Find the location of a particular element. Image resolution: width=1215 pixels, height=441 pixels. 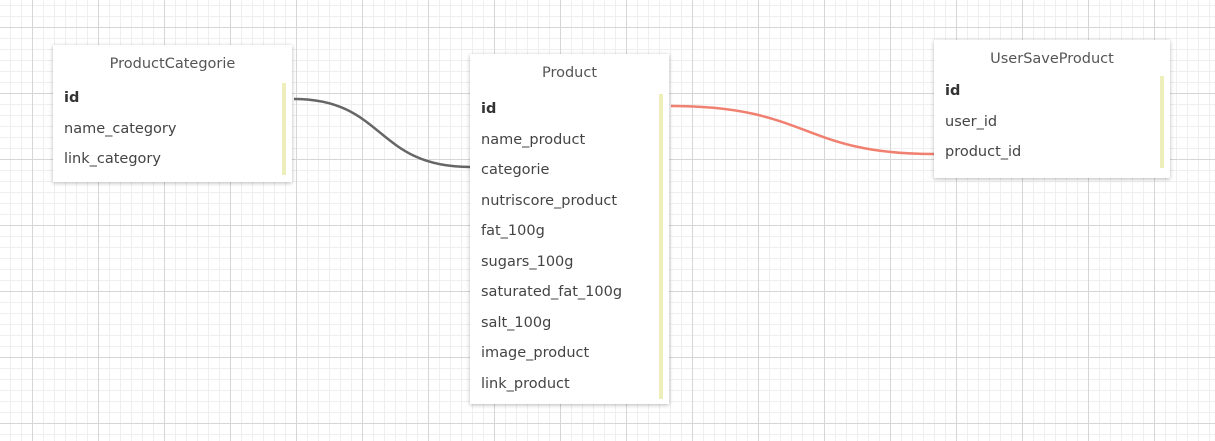

entity-title: Product is located at coordinates (569, 73).